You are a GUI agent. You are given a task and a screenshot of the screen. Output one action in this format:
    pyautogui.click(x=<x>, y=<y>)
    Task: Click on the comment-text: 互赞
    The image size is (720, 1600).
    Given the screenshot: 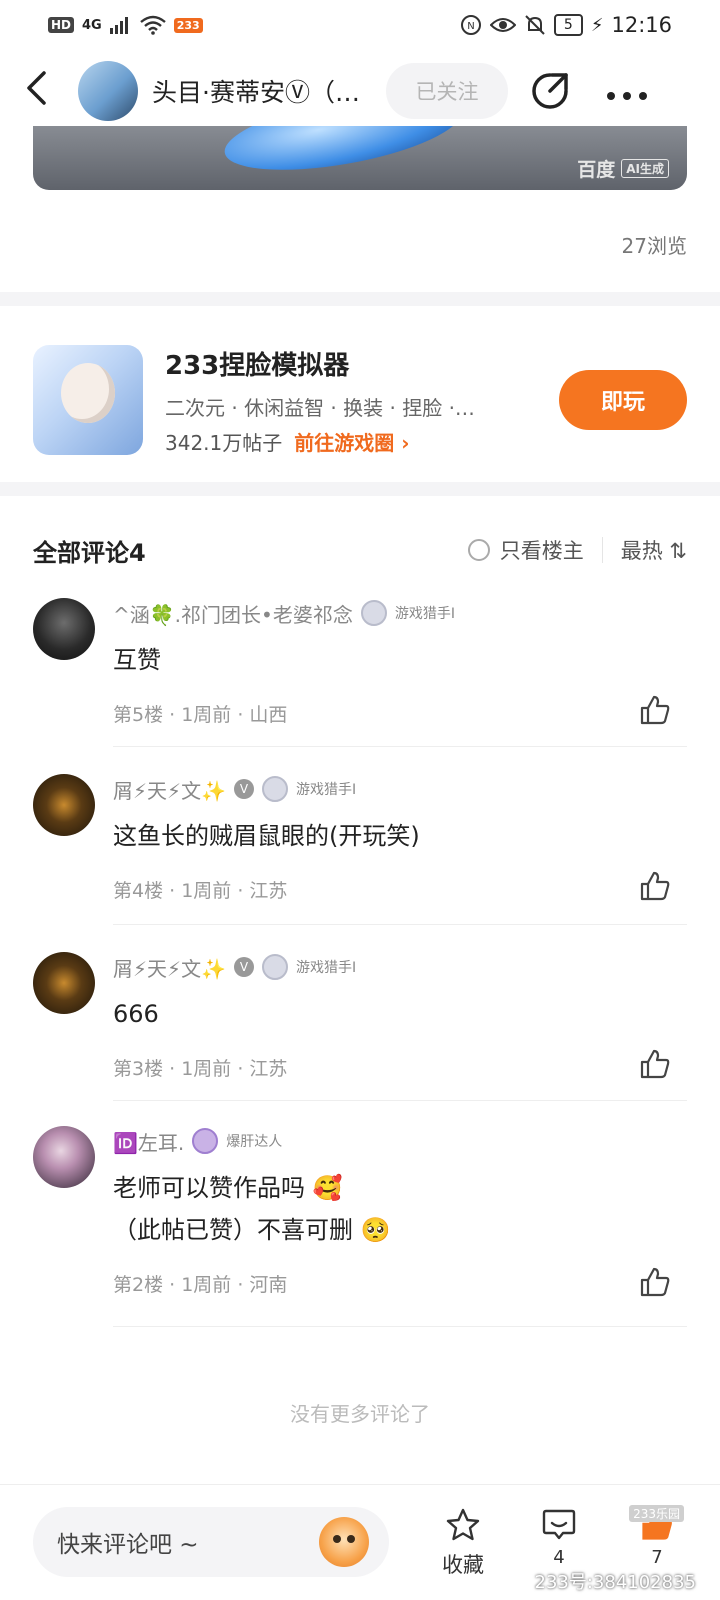 What is the action you would take?
    pyautogui.click(x=137, y=660)
    